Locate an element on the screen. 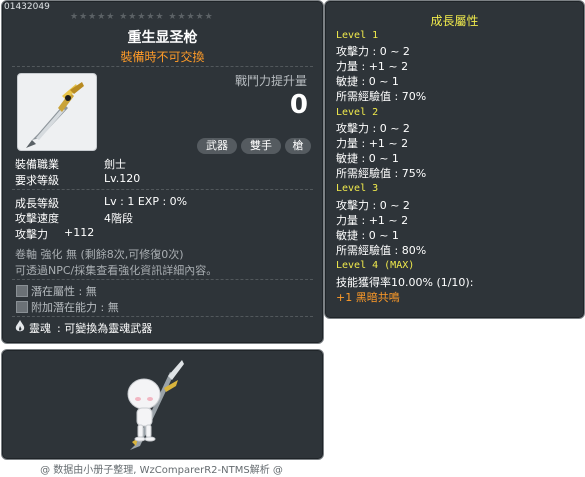 The height and width of the screenshot is (477, 585). attack-speed-value: 4階段 is located at coordinates (118, 218).